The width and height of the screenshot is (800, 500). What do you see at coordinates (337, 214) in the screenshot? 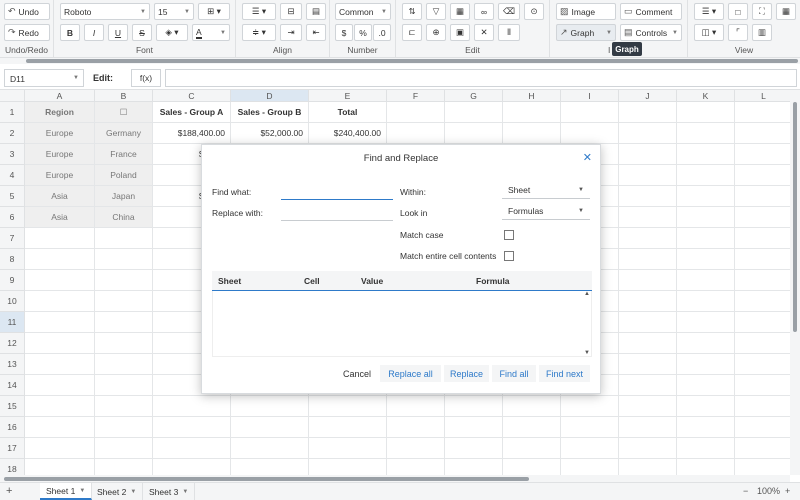
I see `replace-with-input` at bounding box center [337, 214].